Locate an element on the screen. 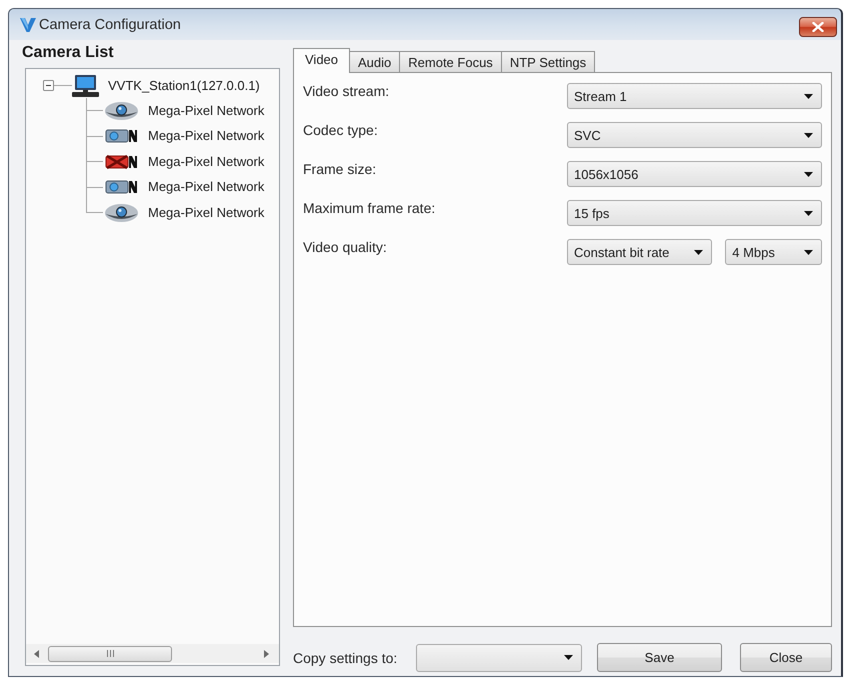 The image size is (848, 684). dropdown: 1056x1056 is located at coordinates (694, 174).